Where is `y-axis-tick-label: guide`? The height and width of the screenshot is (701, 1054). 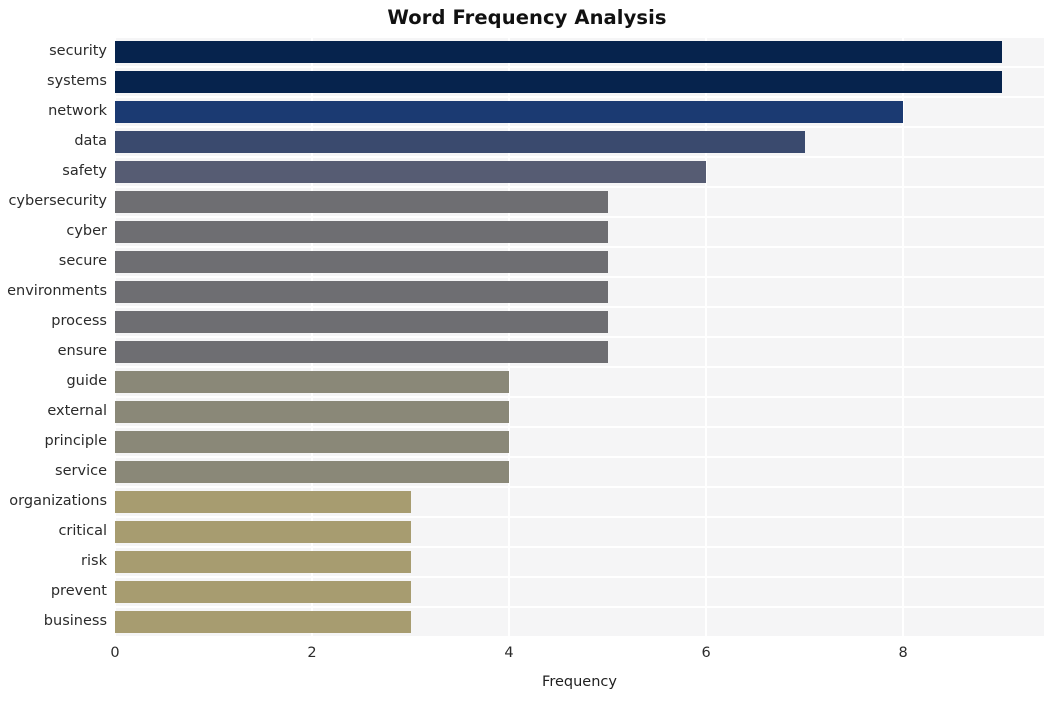 y-axis-tick-label: guide is located at coordinates (86, 381).